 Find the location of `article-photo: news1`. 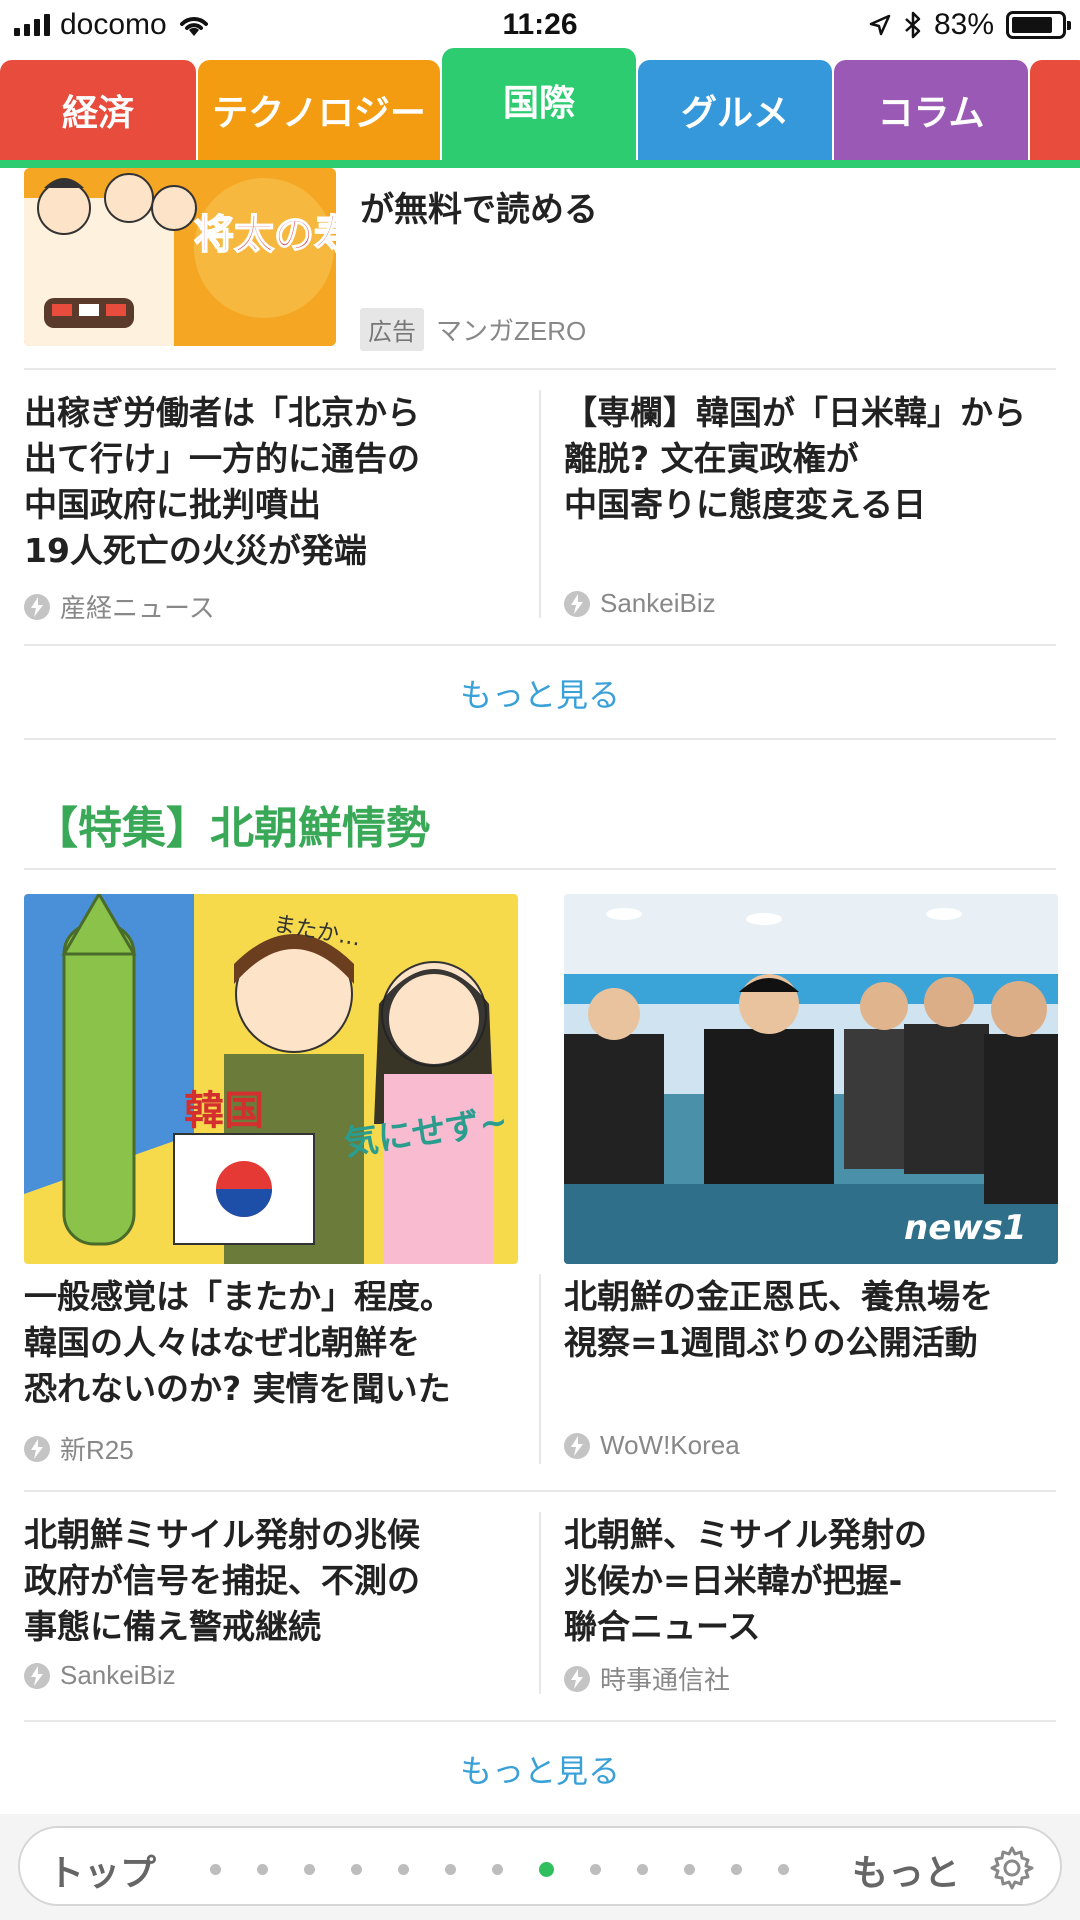

article-photo: news1 is located at coordinates (811, 1079).